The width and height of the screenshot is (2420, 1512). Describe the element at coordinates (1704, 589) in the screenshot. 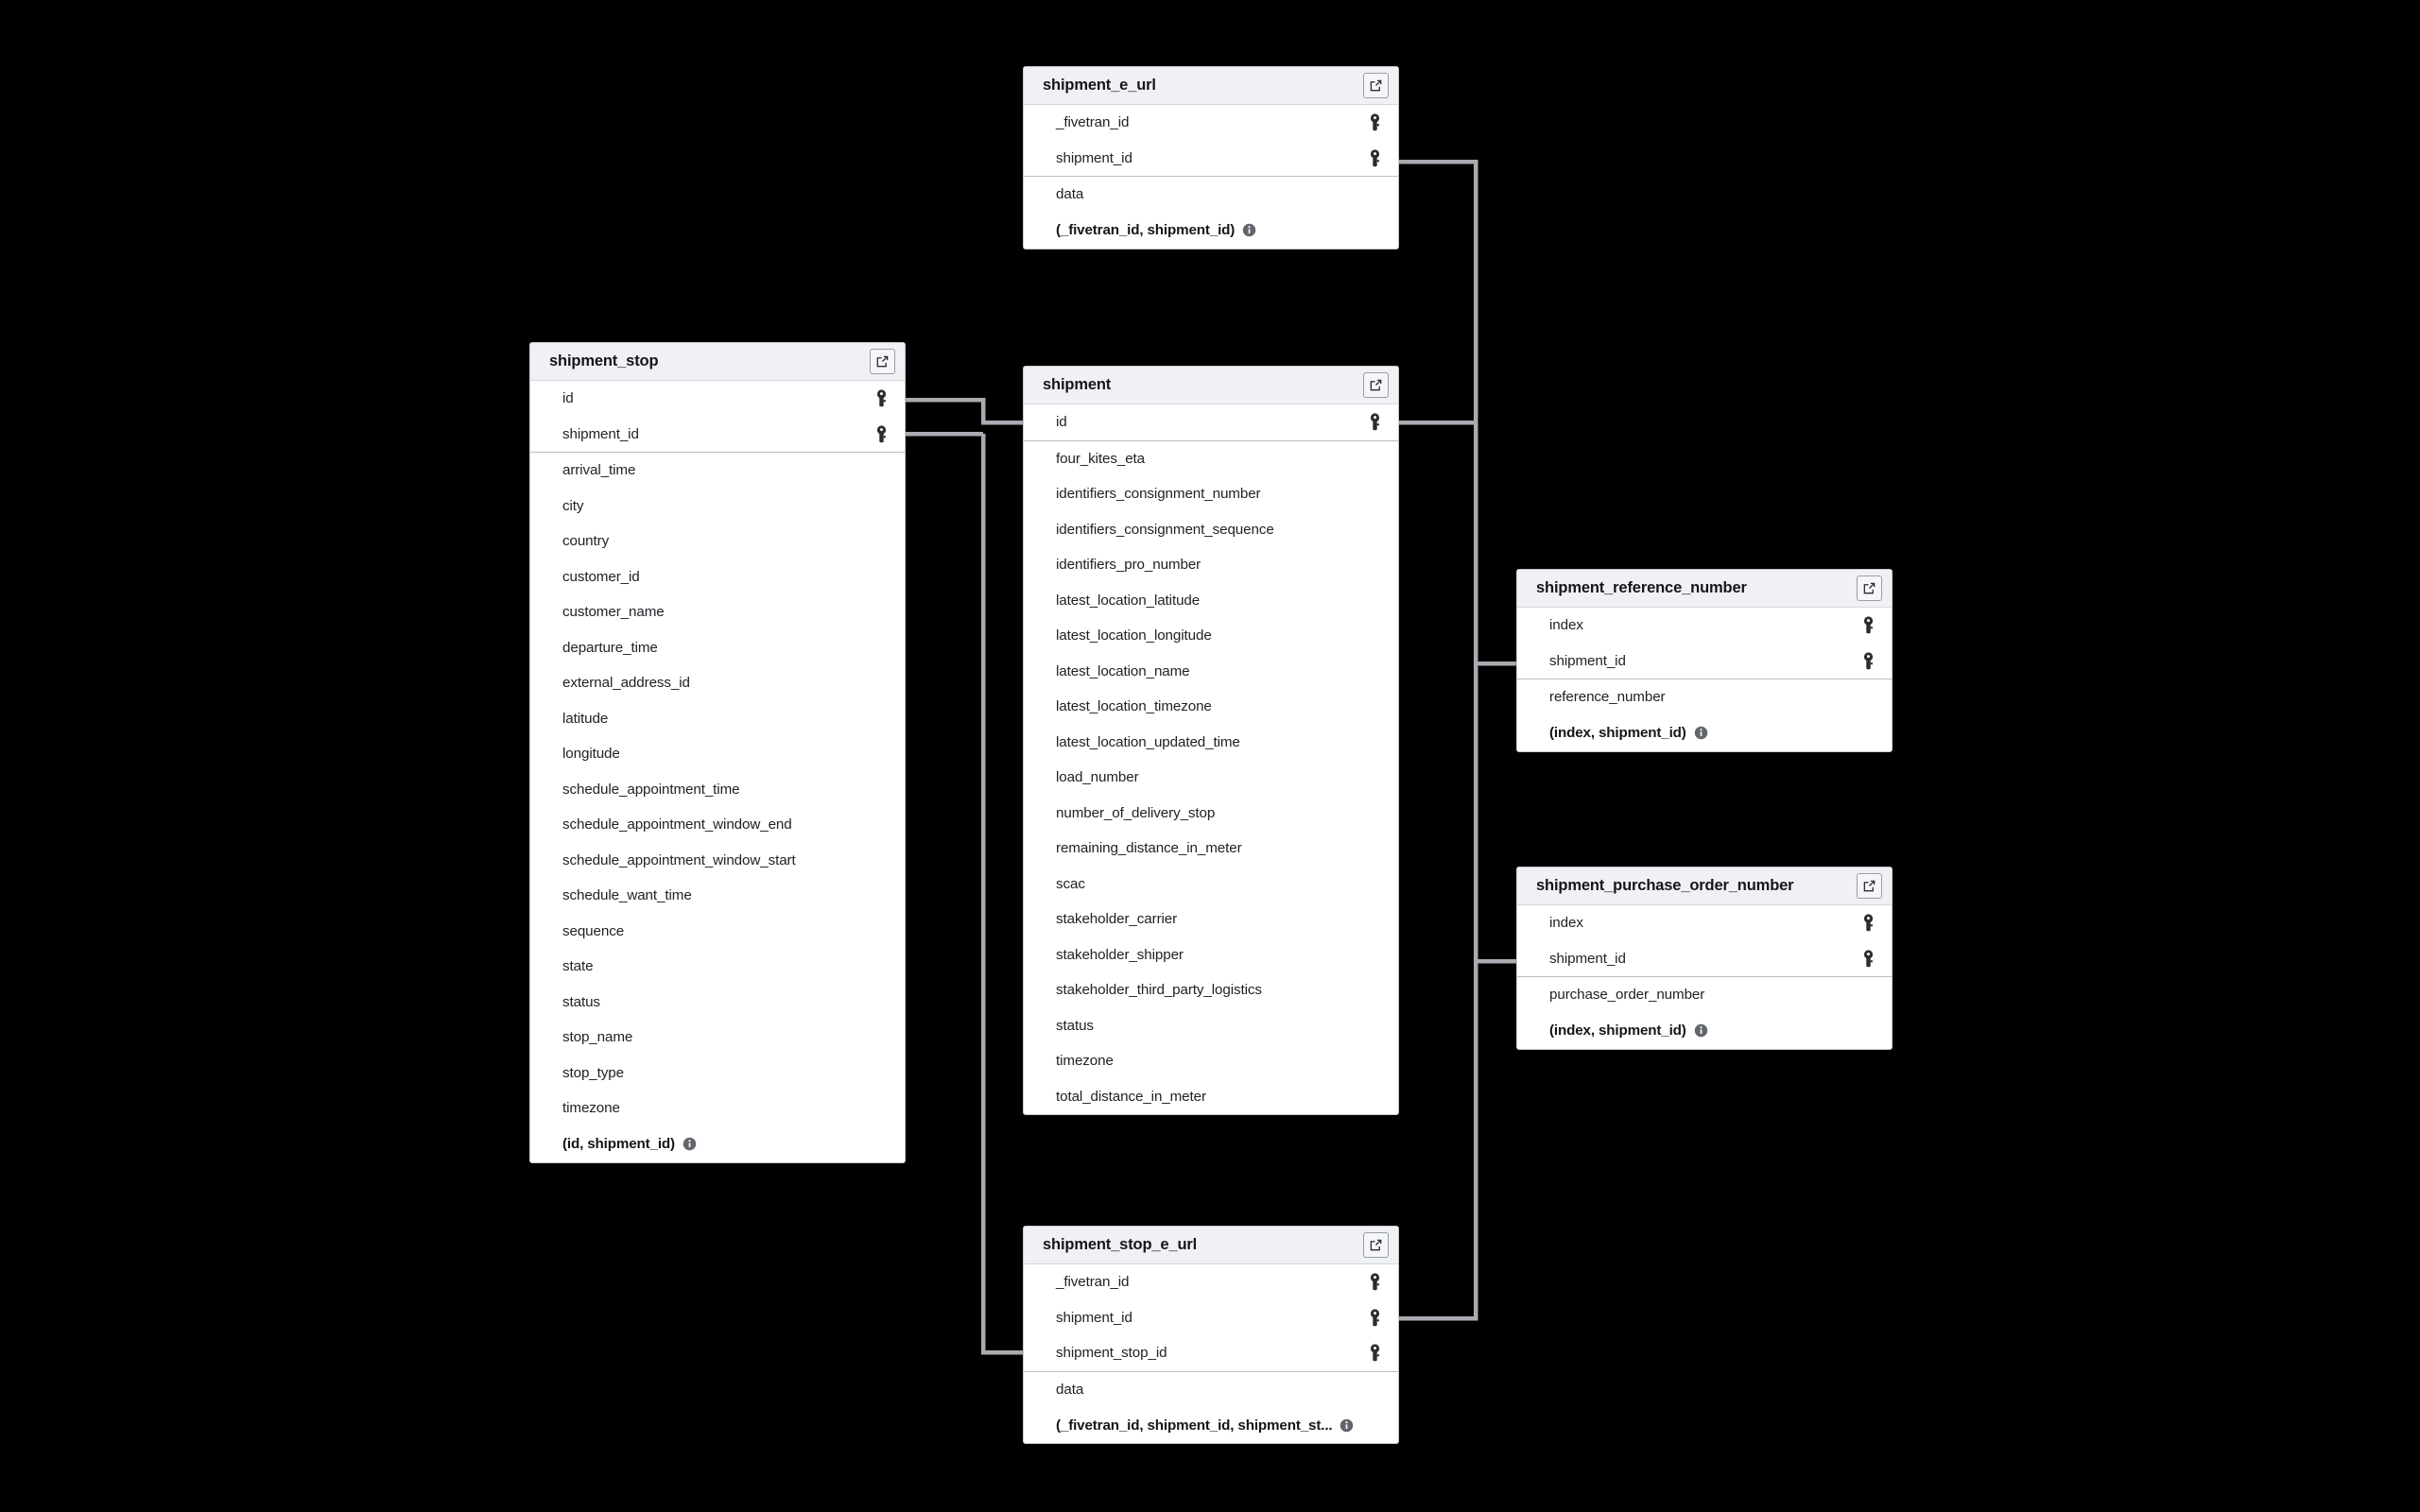

I see `table-header: shipment_reference_number` at that location.